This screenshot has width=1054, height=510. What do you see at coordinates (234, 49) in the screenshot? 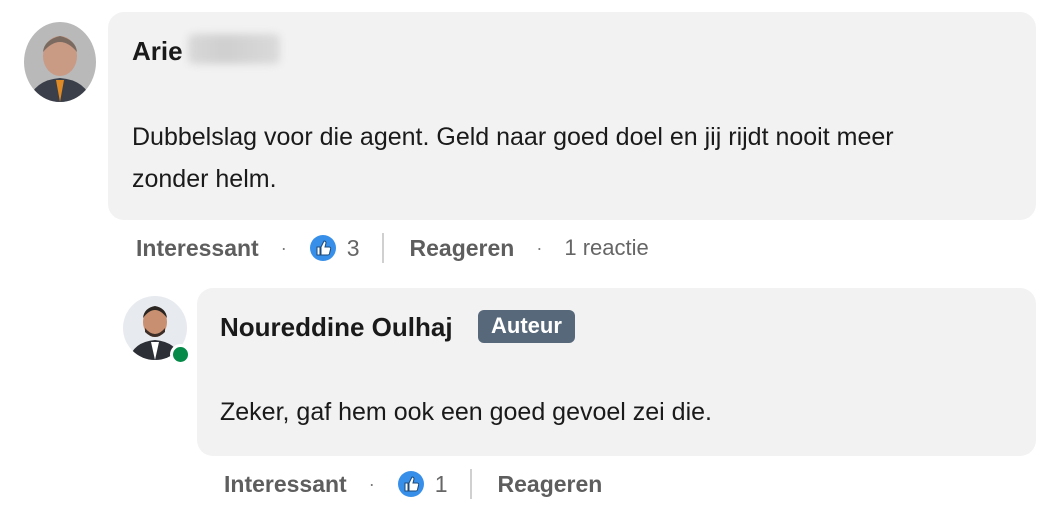
I see `redacted-last-name` at bounding box center [234, 49].